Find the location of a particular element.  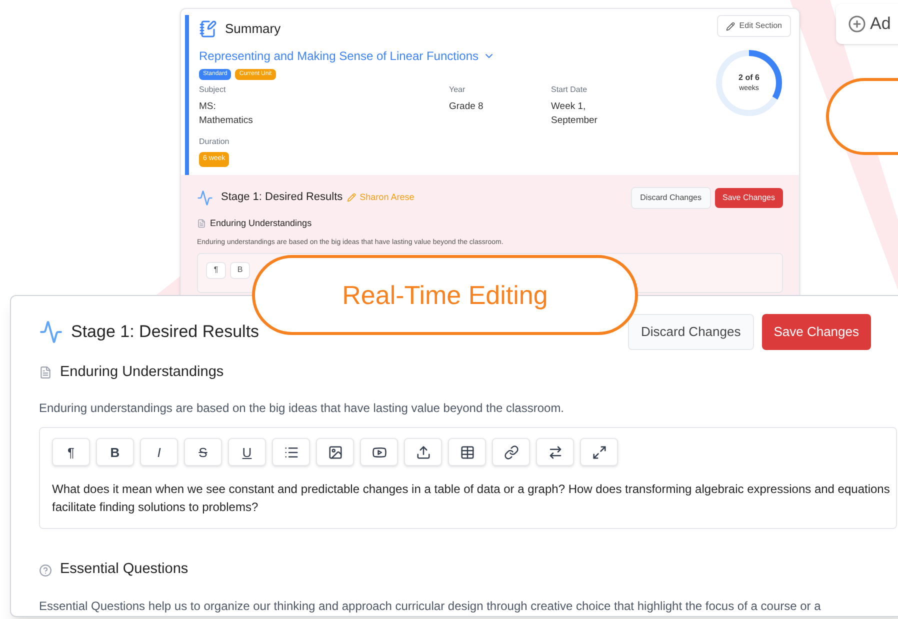

section-title: Summary is located at coordinates (253, 29).